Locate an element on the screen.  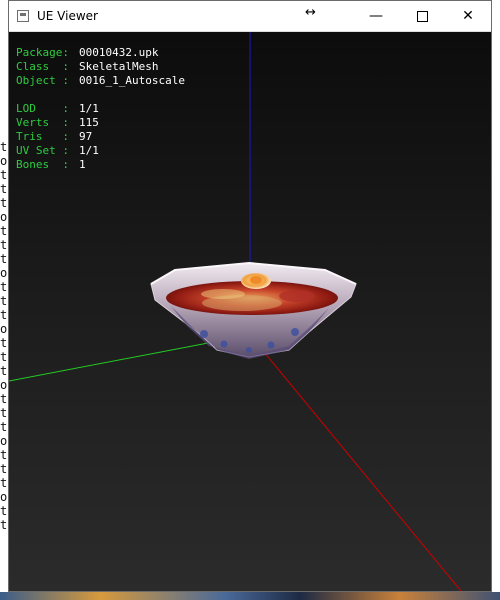
maximize-button is located at coordinates (422, 16).